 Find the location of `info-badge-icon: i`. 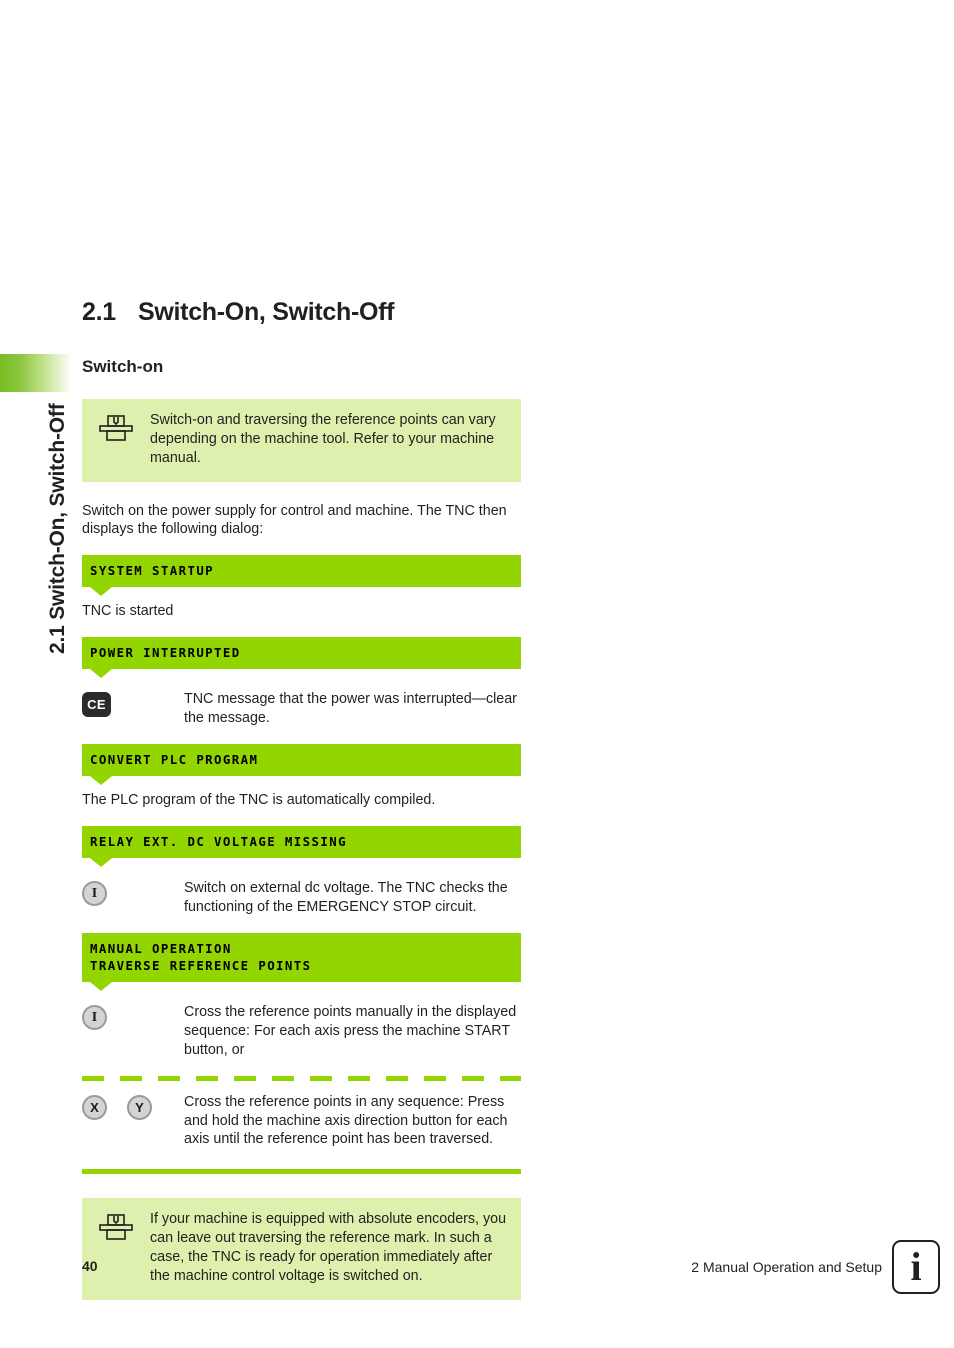

info-badge-icon: i is located at coordinates (916, 1267).